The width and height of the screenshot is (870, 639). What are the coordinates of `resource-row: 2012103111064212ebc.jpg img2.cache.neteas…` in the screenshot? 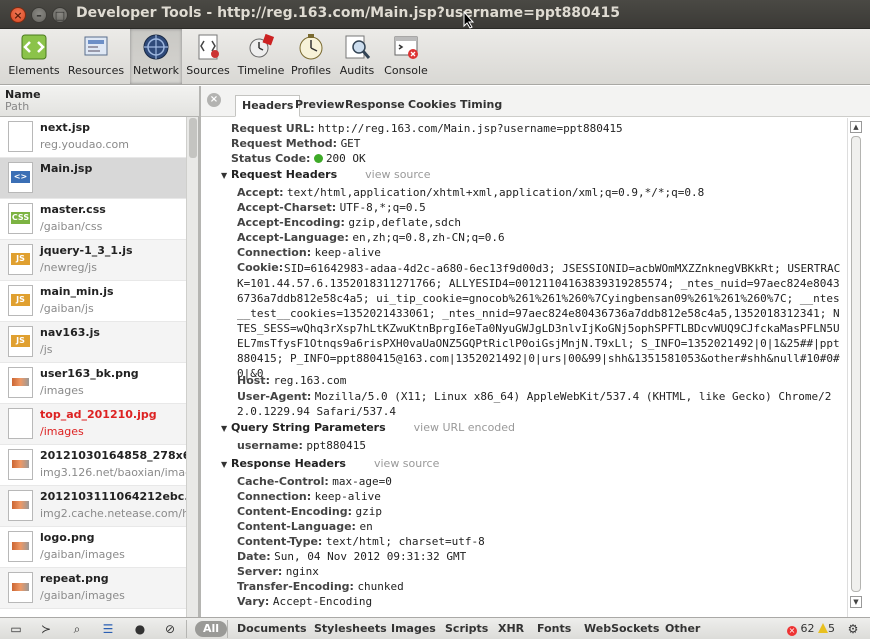 It's located at (93, 506).